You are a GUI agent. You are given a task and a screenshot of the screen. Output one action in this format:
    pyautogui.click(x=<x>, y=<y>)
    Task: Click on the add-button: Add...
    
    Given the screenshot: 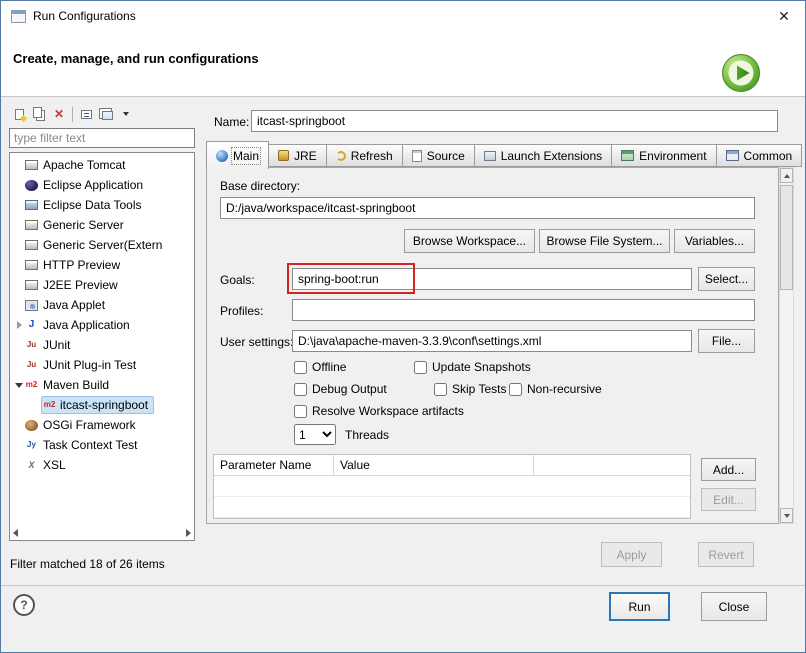 What is the action you would take?
    pyautogui.click(x=728, y=469)
    